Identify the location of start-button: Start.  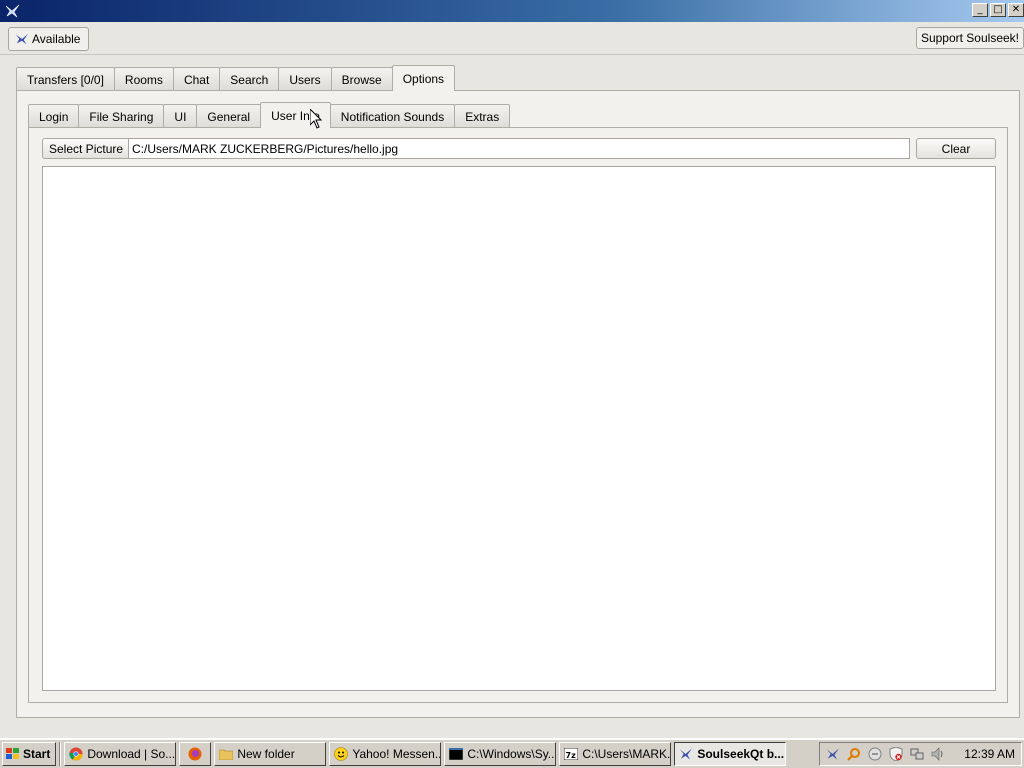
(29, 754).